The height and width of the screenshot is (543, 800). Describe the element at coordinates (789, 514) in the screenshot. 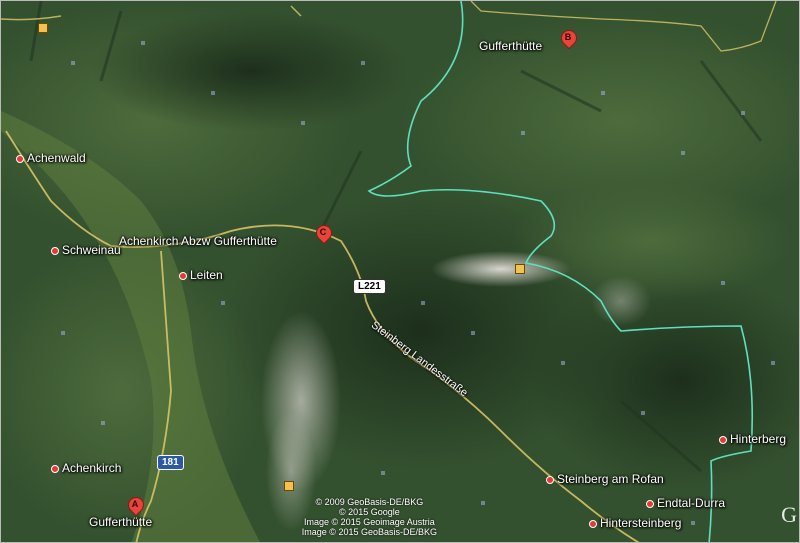

I see `google-logo: G` at that location.